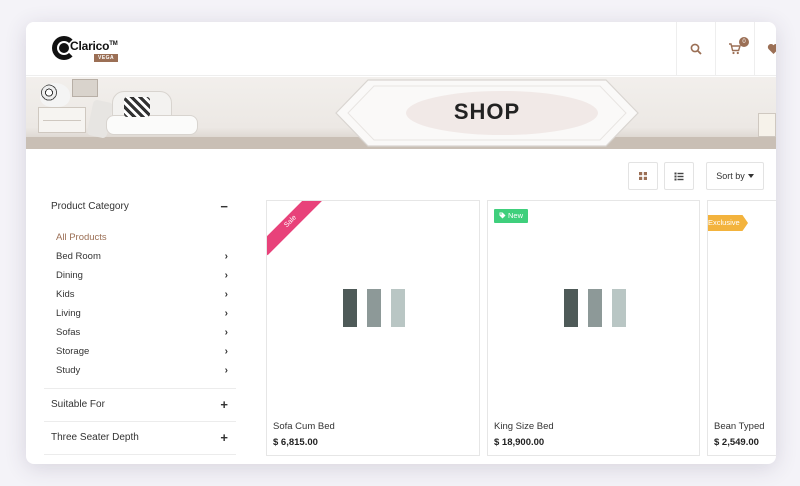 The height and width of the screenshot is (486, 800). What do you see at coordinates (140, 370) in the screenshot?
I see `category-item-study: Study ›` at bounding box center [140, 370].